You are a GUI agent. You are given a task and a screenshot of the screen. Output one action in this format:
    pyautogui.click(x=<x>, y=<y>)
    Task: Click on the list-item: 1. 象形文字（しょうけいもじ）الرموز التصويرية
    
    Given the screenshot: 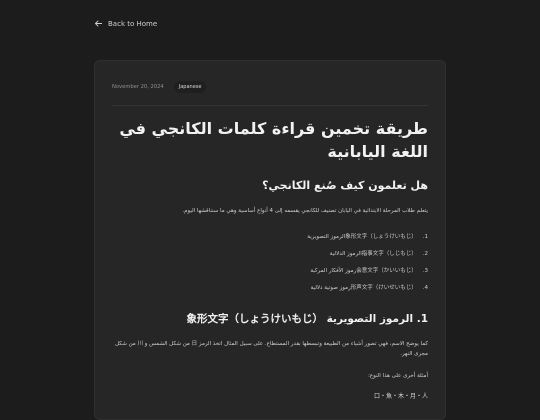 What is the action you would take?
    pyautogui.click(x=269, y=237)
    